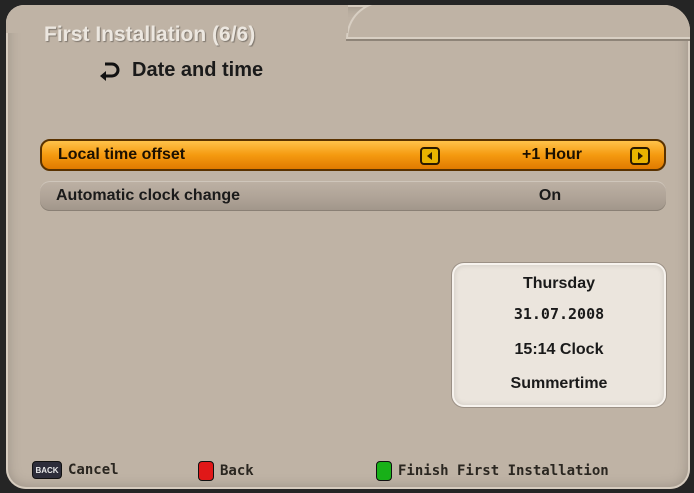 This screenshot has height=493, width=694. What do you see at coordinates (430, 156) in the screenshot?
I see `arrow-left-icon` at bounding box center [430, 156].